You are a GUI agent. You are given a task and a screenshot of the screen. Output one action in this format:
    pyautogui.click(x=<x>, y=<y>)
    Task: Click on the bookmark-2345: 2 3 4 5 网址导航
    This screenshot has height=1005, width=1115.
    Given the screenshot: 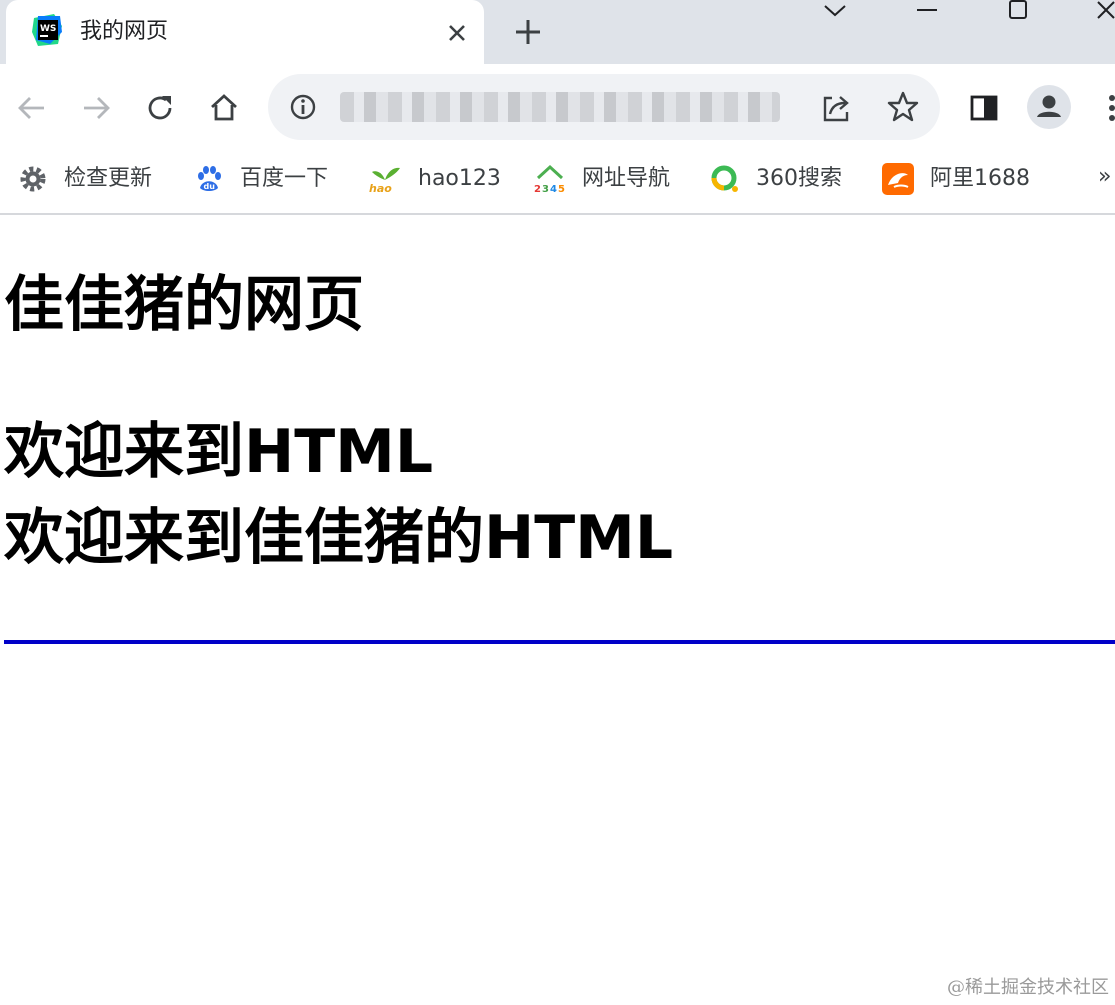 What is the action you would take?
    pyautogui.click(x=602, y=179)
    